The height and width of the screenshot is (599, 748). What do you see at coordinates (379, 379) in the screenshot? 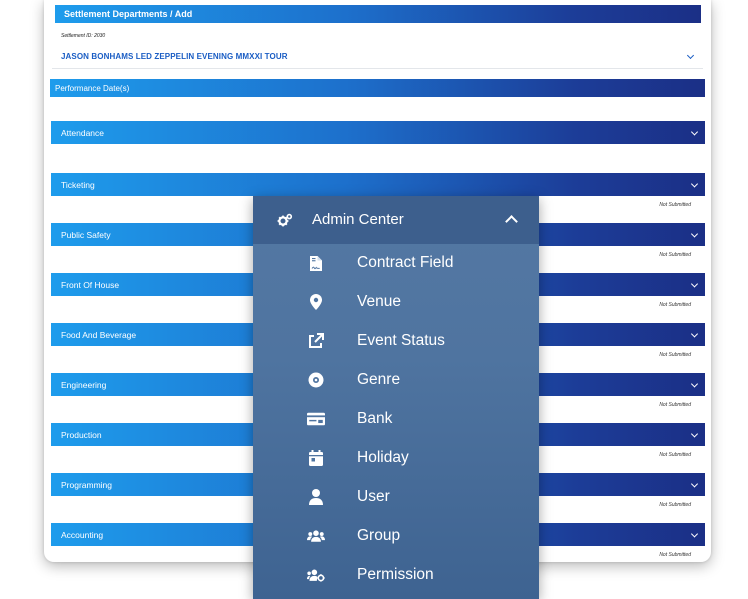
I see `menu-item-label: Genre` at bounding box center [379, 379].